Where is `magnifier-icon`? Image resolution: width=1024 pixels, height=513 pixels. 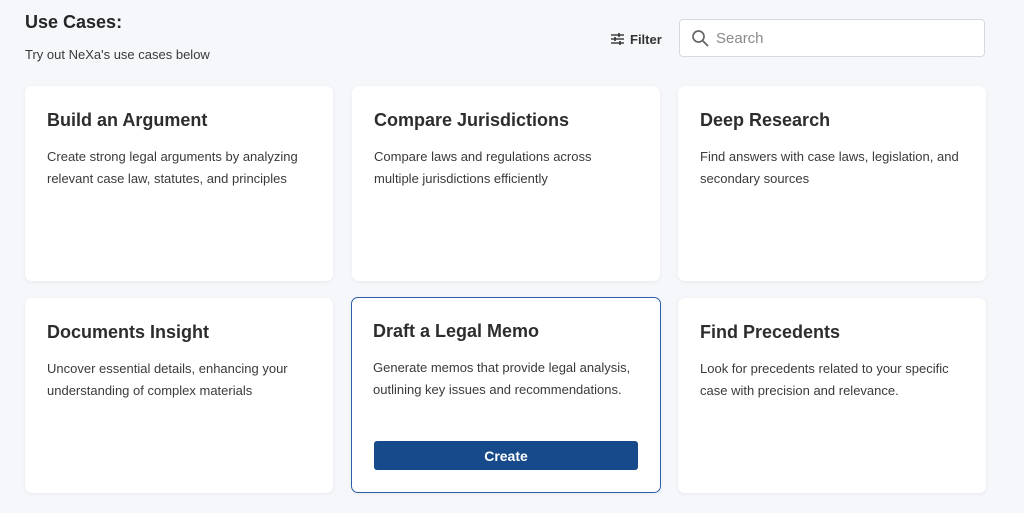
magnifier-icon is located at coordinates (700, 38).